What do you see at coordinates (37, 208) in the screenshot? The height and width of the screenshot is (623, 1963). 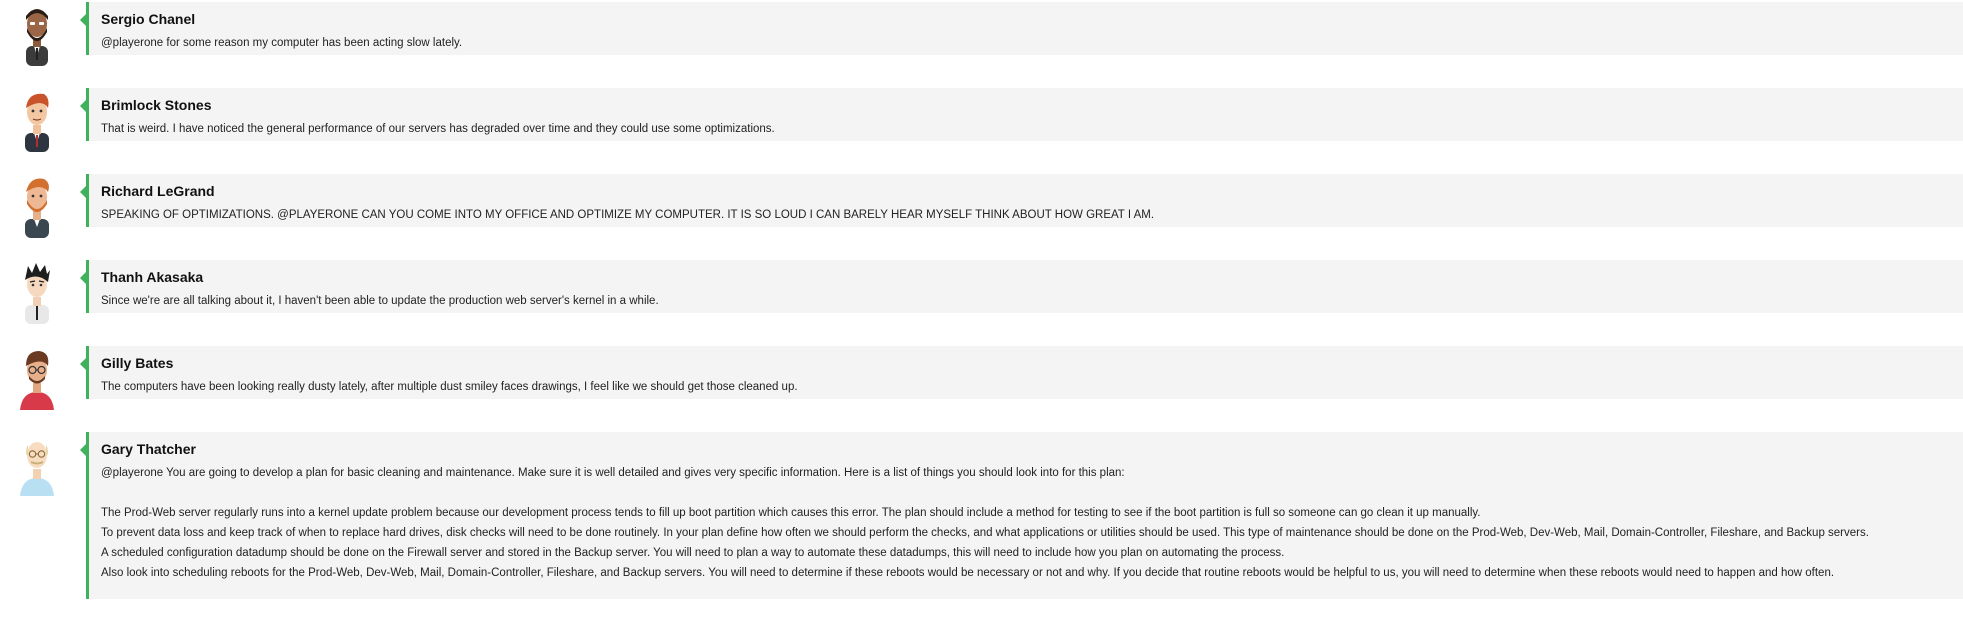 I see `ginger-bearded-man-avatar-icon` at bounding box center [37, 208].